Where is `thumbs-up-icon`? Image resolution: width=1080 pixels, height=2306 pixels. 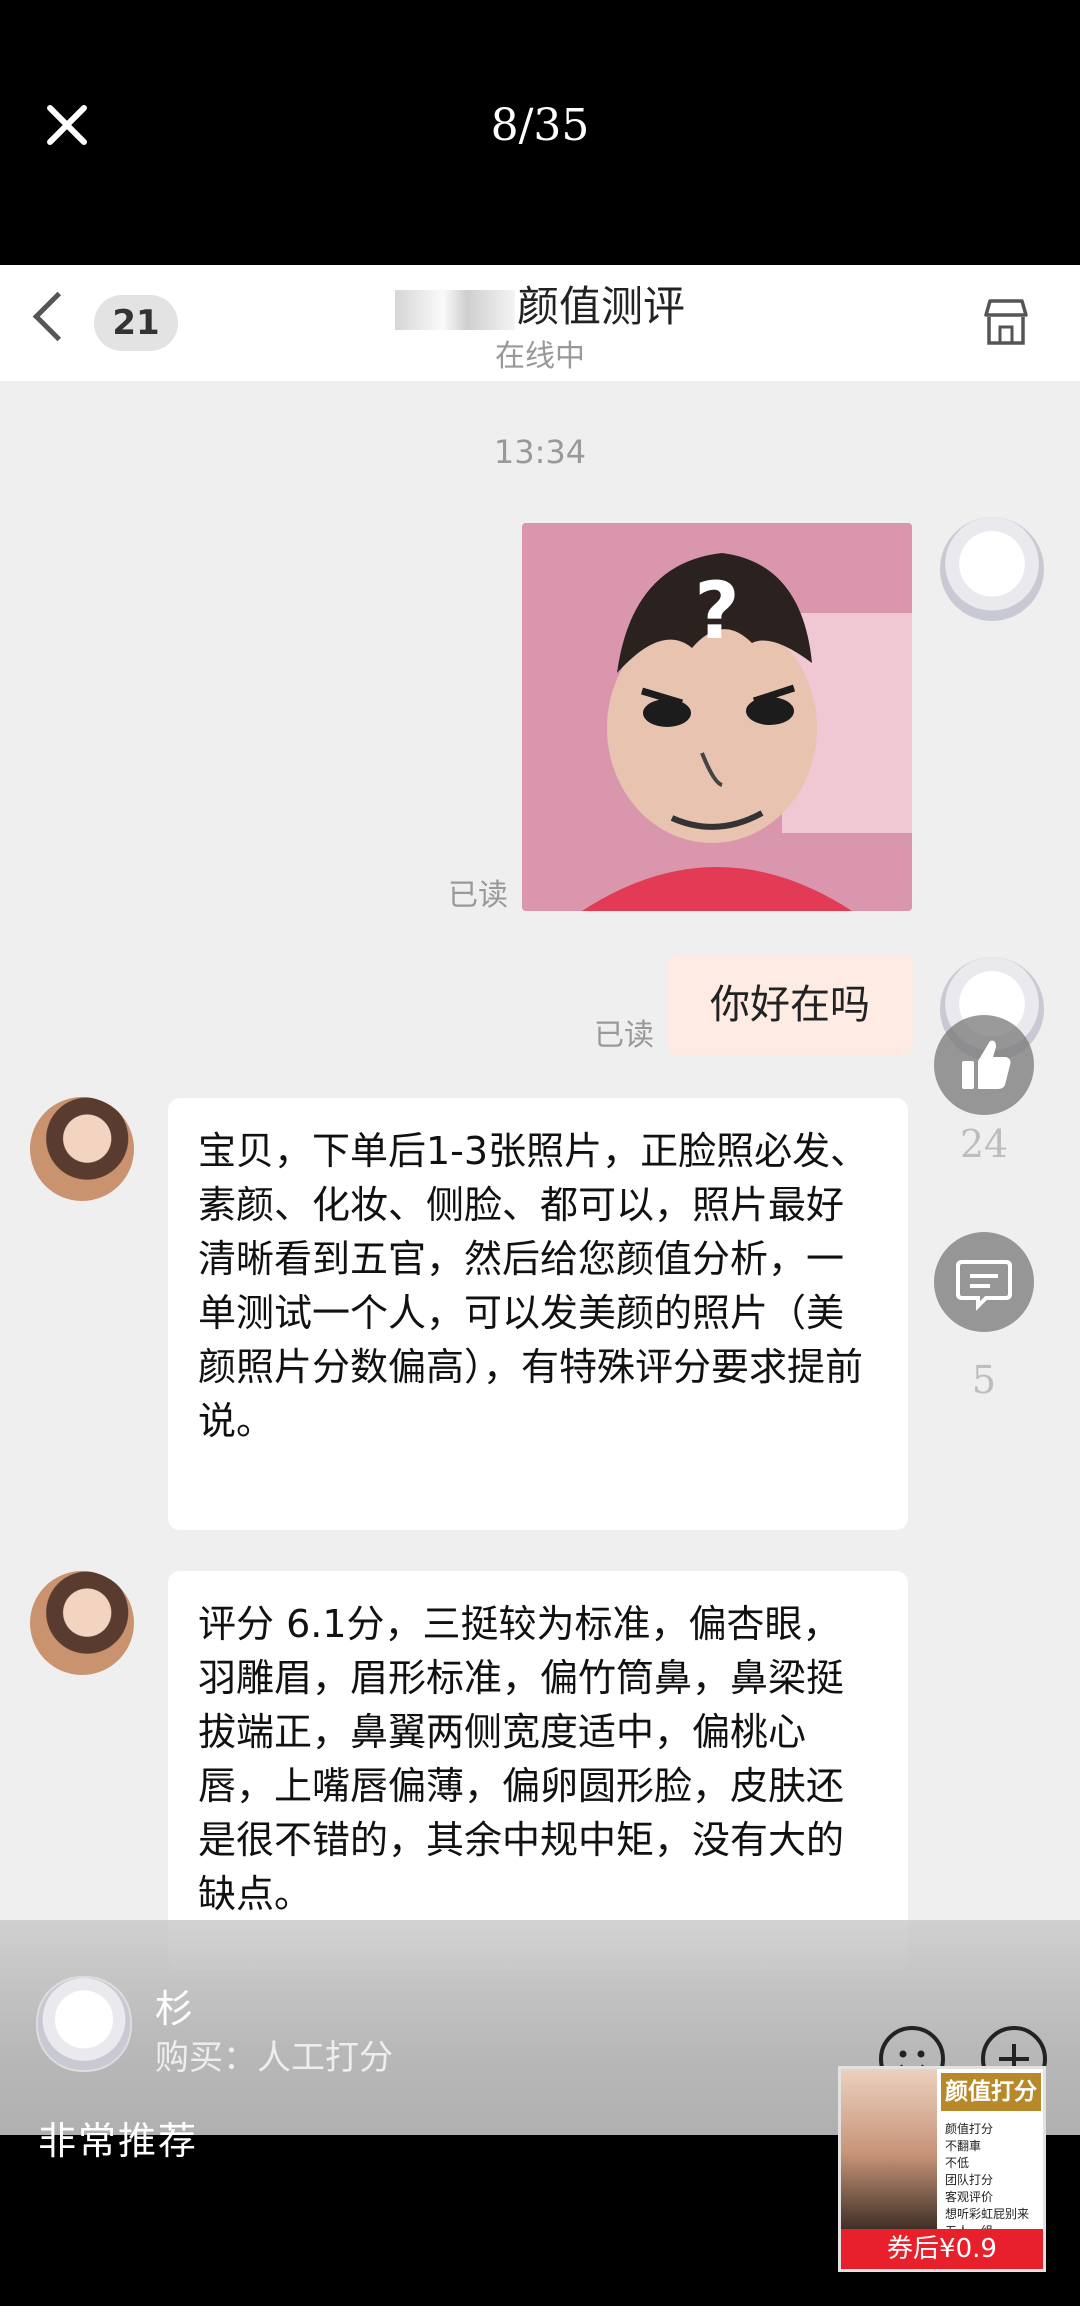 thumbs-up-icon is located at coordinates (986, 1064).